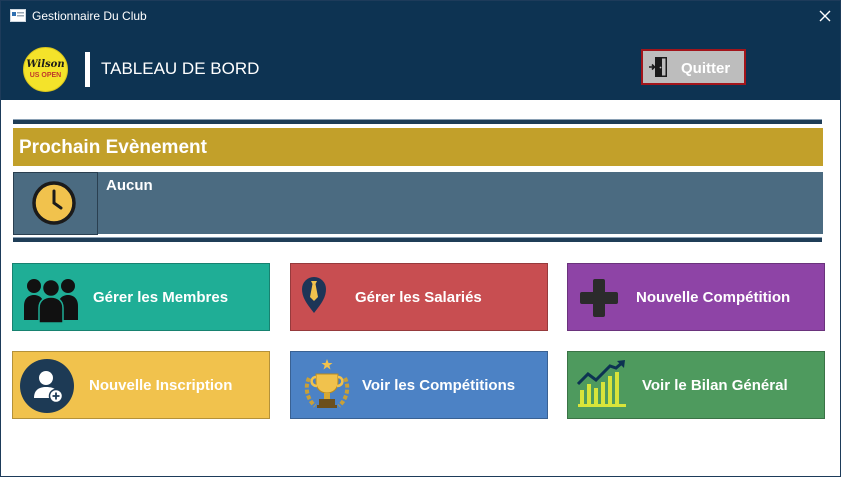  I want to click on growth-chart-icon, so click(601, 383).